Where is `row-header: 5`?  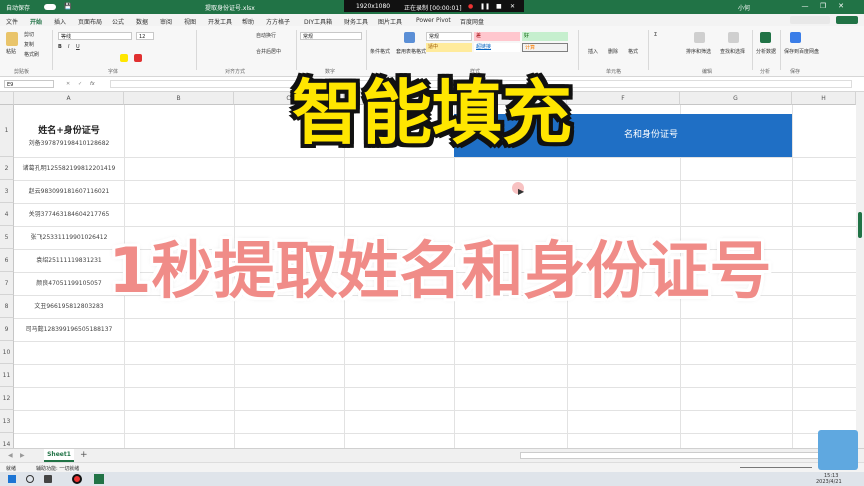 row-header: 5 is located at coordinates (7, 237).